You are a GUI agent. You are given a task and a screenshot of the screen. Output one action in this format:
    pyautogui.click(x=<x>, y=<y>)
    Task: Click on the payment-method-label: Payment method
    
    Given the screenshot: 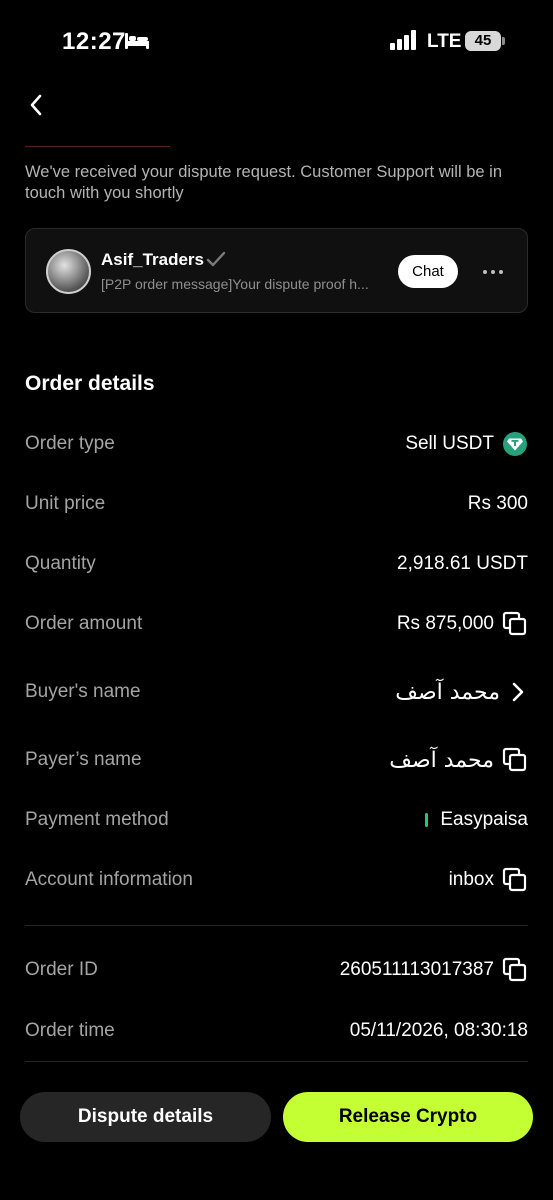 What is the action you would take?
    pyautogui.click(x=97, y=819)
    